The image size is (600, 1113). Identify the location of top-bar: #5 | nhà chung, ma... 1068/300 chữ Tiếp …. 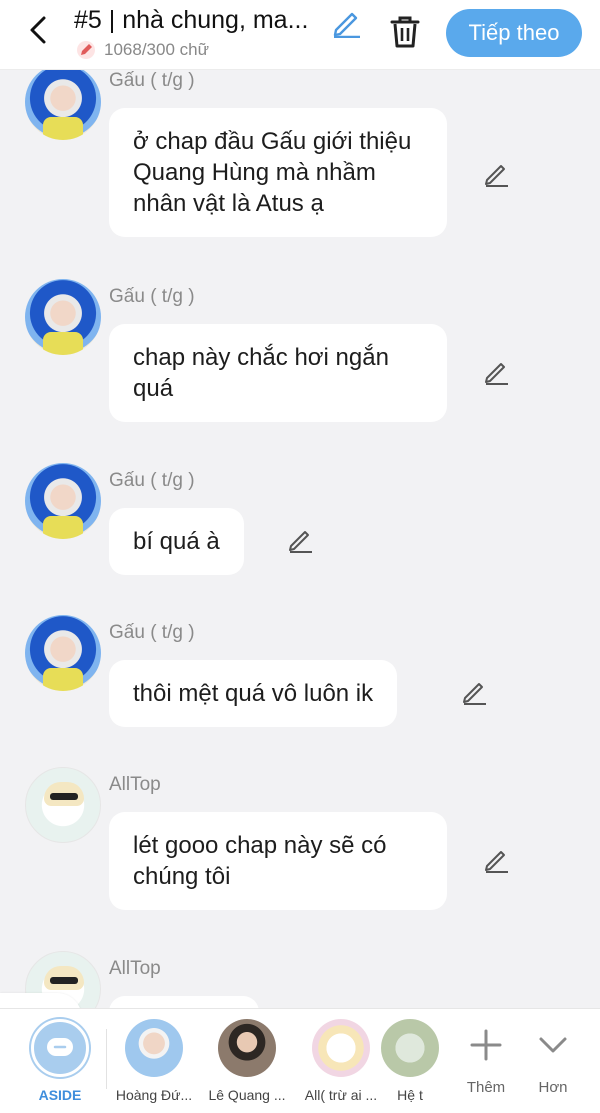
(300, 35).